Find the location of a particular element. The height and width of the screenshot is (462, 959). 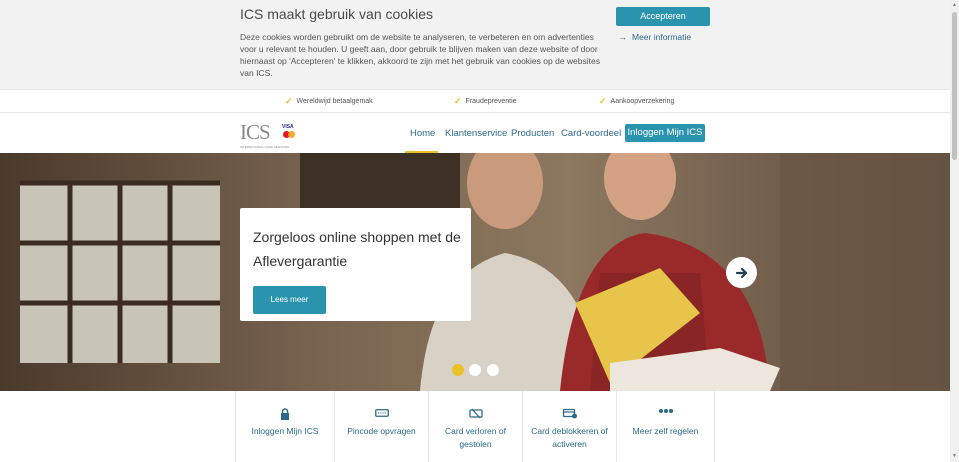

quick-link-more: Meer zelf regelen is located at coordinates (665, 426).